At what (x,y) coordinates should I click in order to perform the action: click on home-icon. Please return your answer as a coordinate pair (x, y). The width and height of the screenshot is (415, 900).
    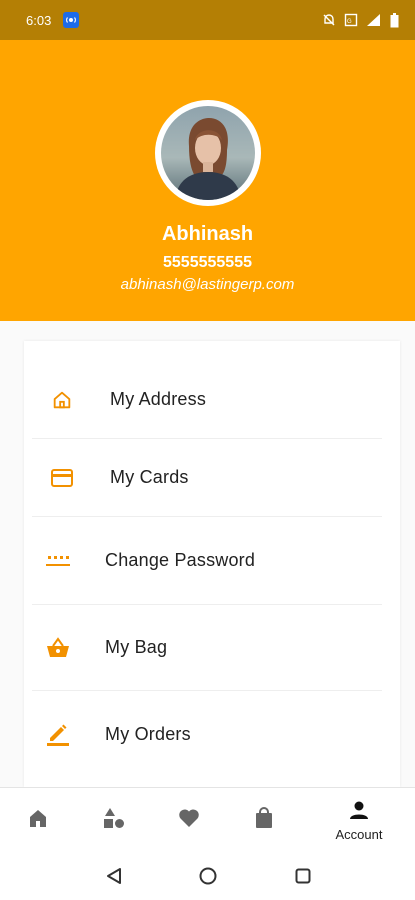
    Looking at the image, I should click on (38, 820).